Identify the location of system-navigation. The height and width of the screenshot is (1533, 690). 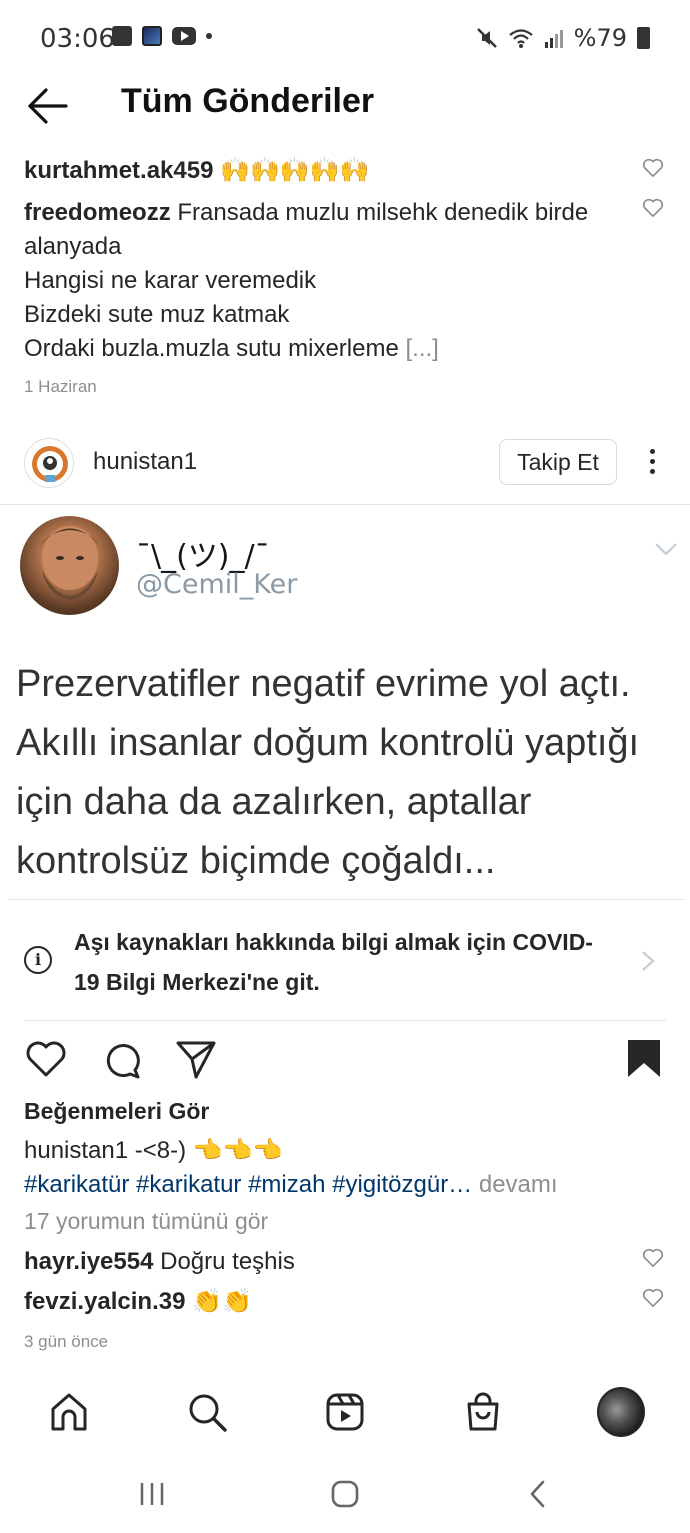
(345, 1494).